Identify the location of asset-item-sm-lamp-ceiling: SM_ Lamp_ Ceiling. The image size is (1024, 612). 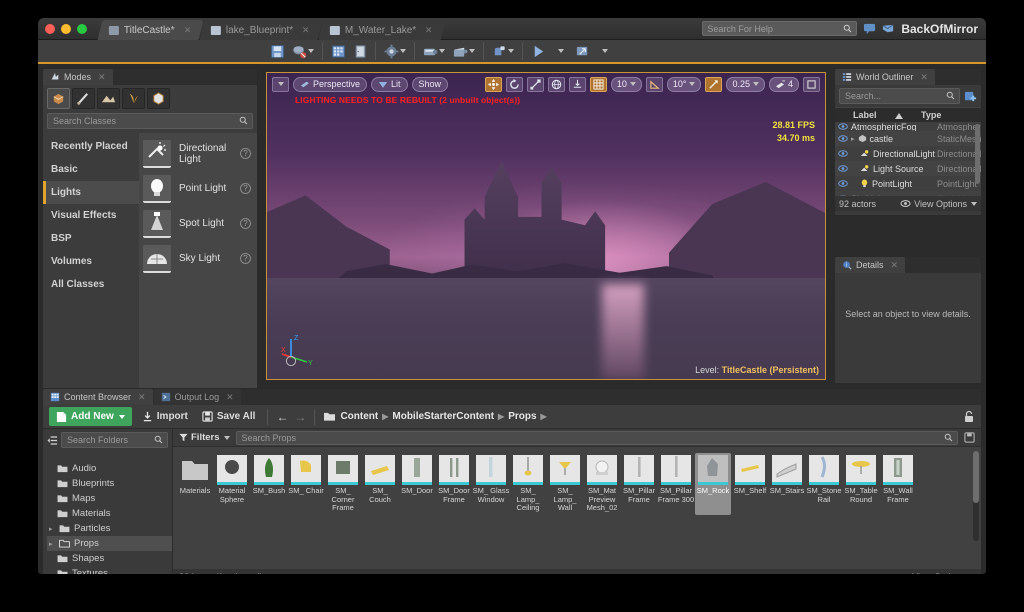
(528, 484).